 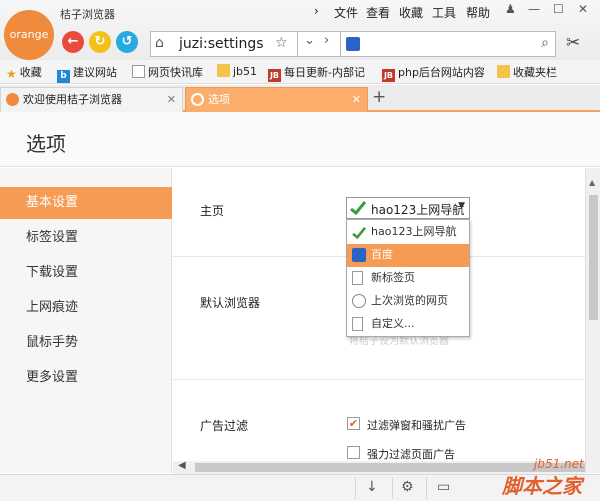 What do you see at coordinates (545, 43) in the screenshot?
I see `search-icon: ⌕` at bounding box center [545, 43].